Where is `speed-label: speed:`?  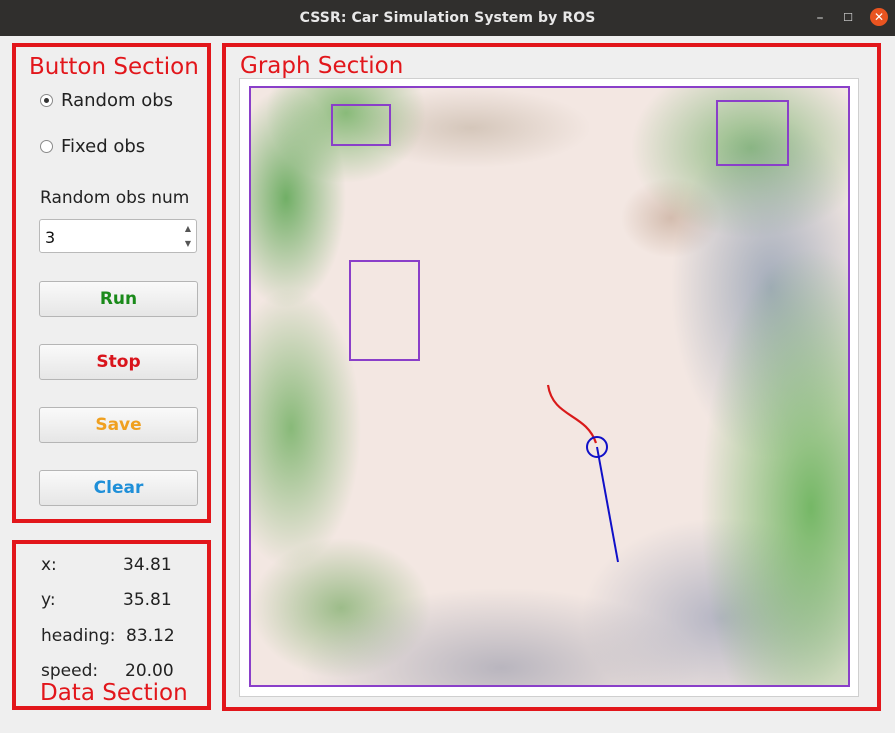 speed-label: speed: is located at coordinates (70, 671).